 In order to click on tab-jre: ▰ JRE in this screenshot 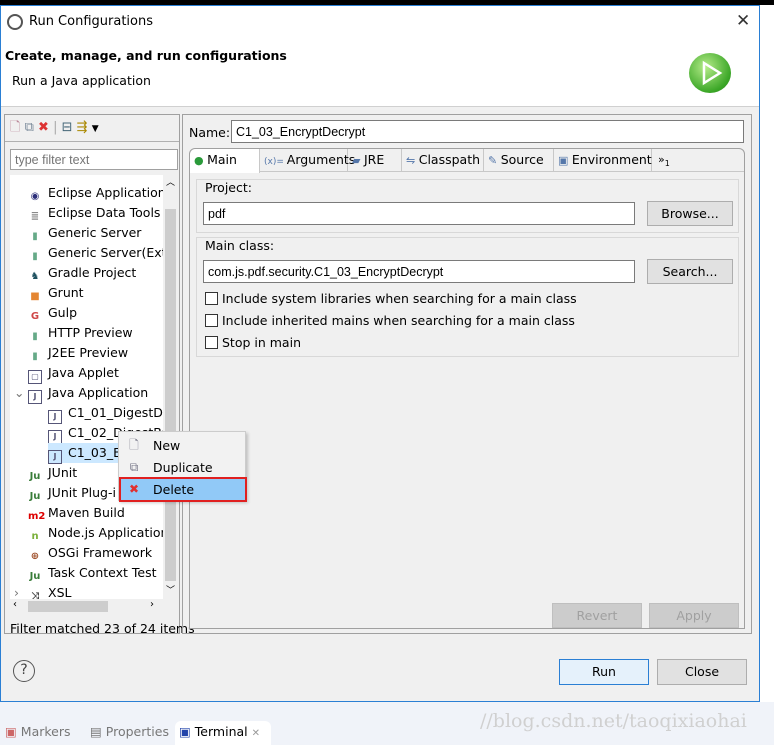, I will do `click(375, 160)`.